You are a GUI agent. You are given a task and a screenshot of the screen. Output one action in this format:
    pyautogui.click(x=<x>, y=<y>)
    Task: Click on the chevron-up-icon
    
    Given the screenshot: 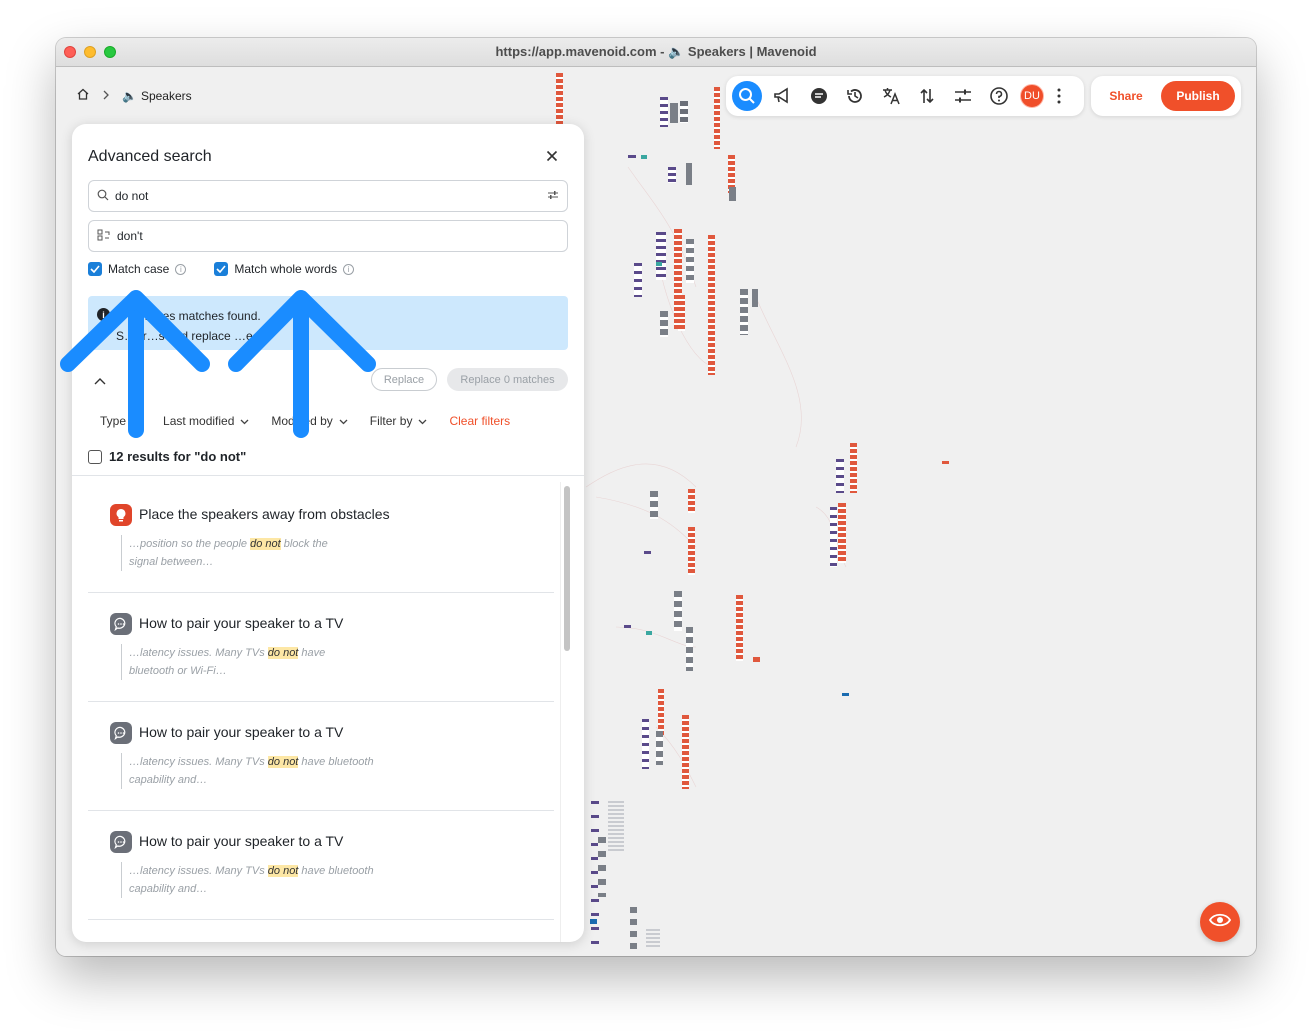 What is the action you would take?
    pyautogui.click(x=100, y=381)
    